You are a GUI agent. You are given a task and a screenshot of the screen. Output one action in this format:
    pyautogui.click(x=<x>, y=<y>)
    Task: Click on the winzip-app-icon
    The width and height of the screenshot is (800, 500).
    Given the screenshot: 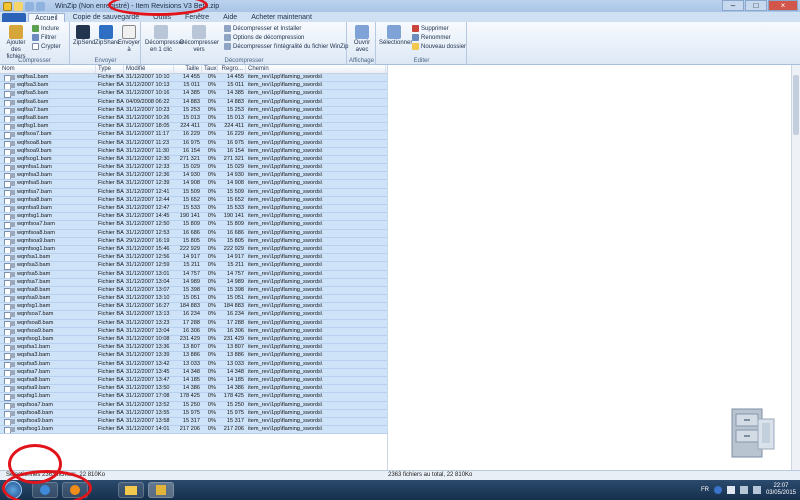 What is the action you would take?
    pyautogui.click(x=7, y=6)
    